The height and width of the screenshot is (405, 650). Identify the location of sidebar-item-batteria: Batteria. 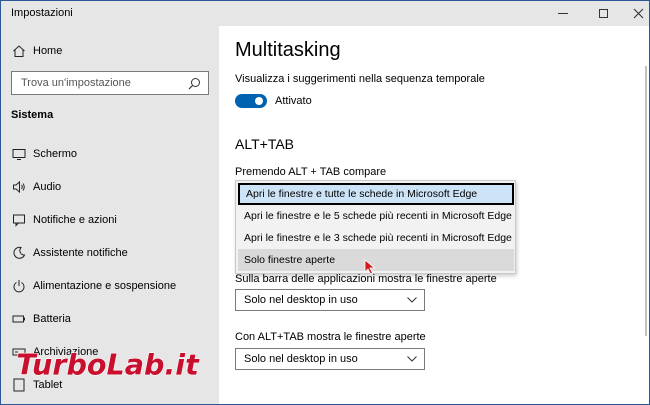
(110, 319).